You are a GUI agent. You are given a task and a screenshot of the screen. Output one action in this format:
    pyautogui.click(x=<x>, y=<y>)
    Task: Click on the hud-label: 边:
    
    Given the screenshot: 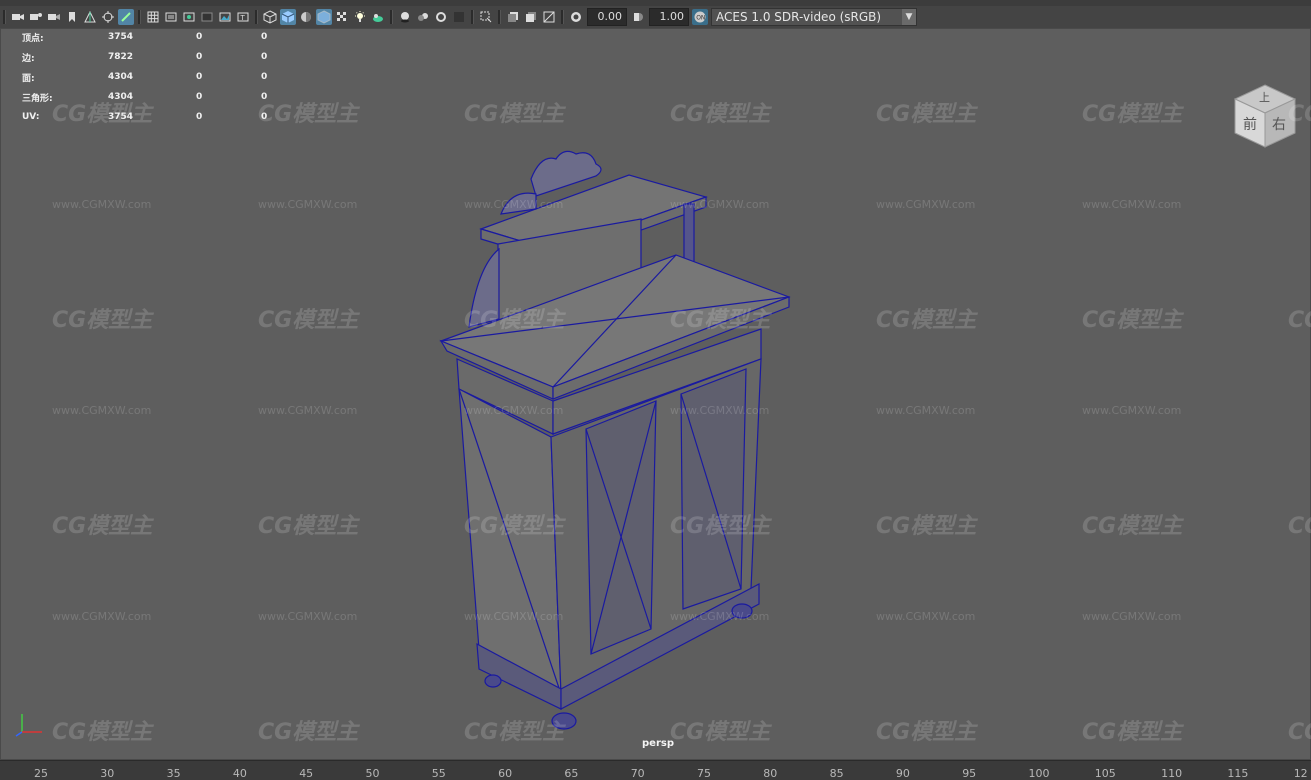 What is the action you would take?
    pyautogui.click(x=28, y=58)
    